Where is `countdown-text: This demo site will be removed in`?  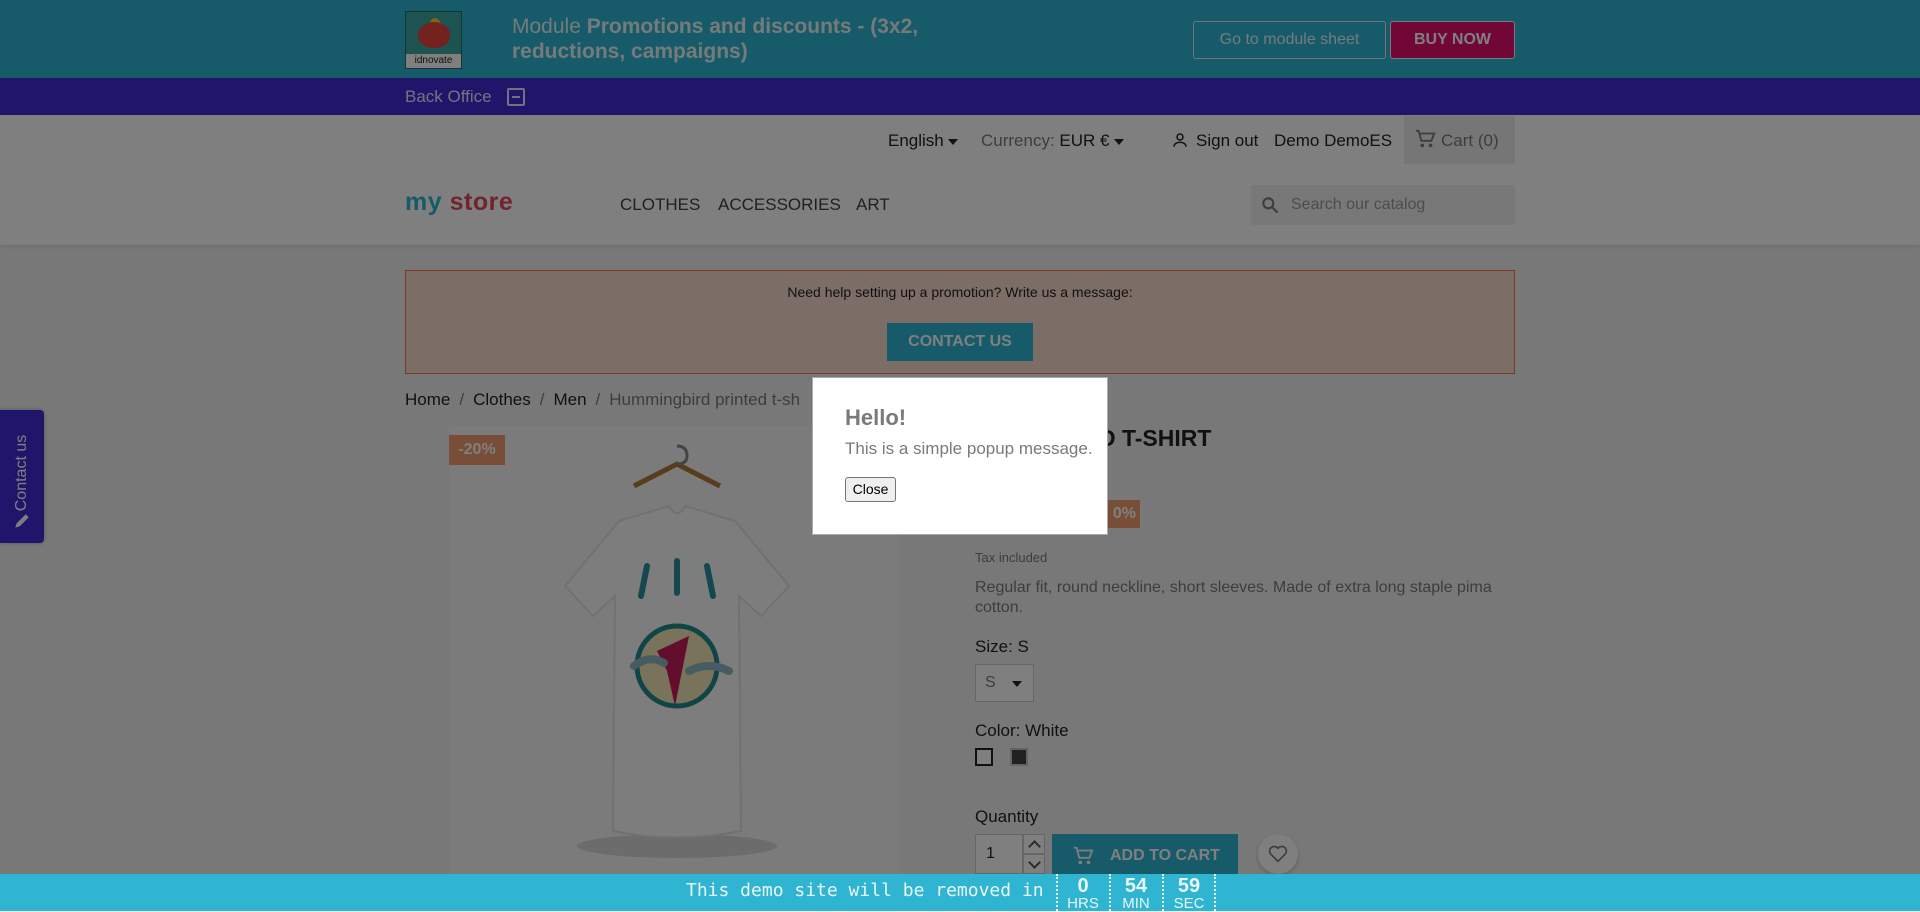
countdown-text: This demo site will be removed in is located at coordinates (865, 890).